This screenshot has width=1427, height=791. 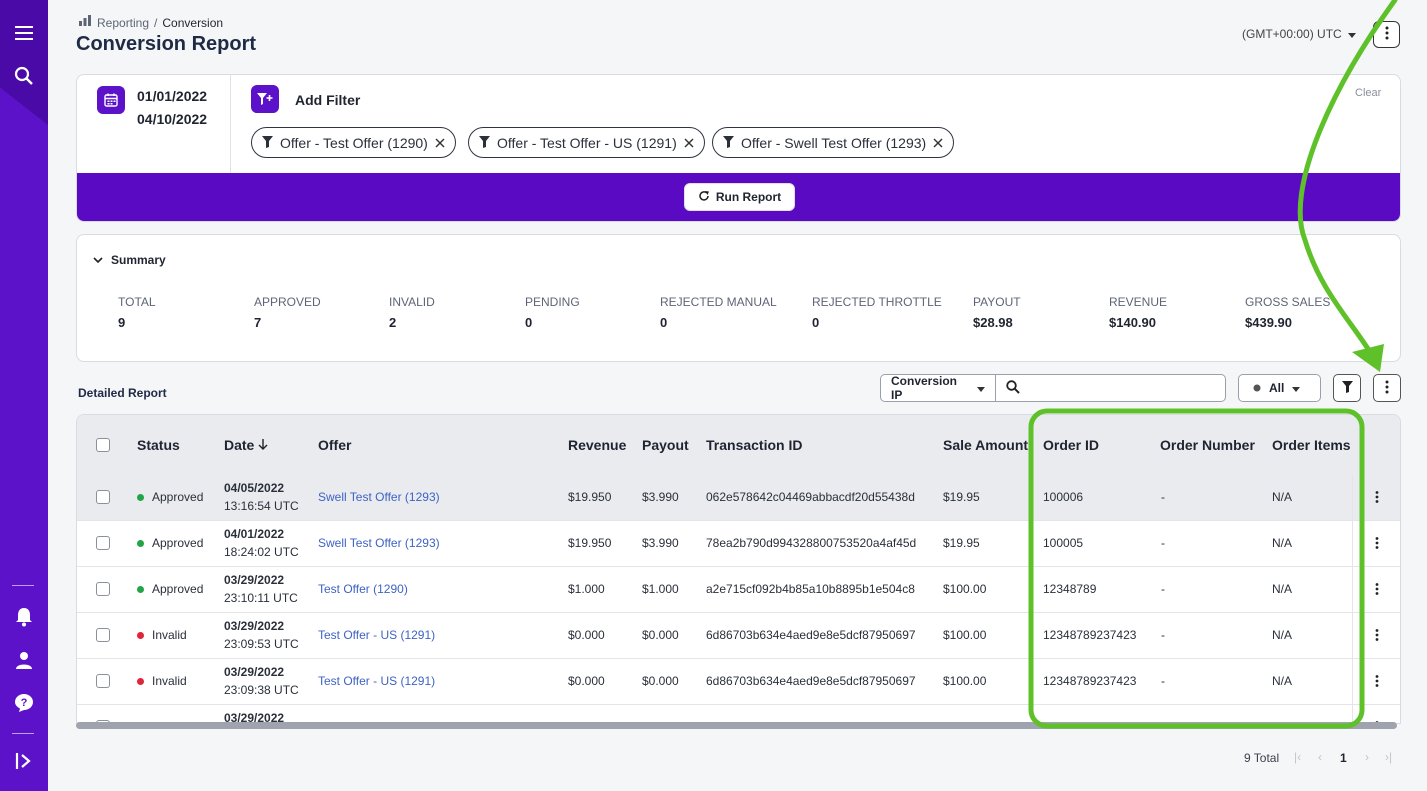 I want to click on column-order-id: Order ID, so click(x=1071, y=445).